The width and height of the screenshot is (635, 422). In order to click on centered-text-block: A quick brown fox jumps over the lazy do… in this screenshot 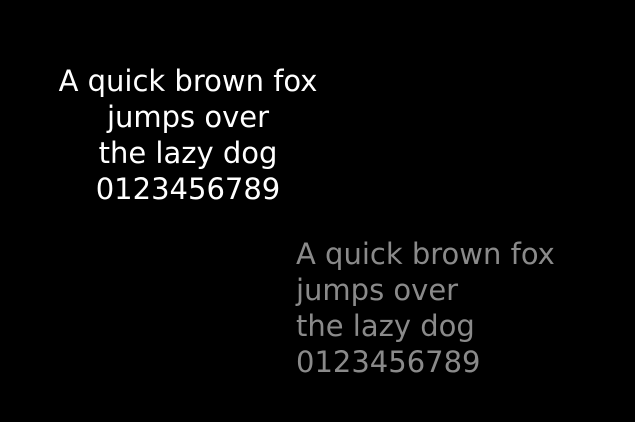, I will do `click(188, 135)`.